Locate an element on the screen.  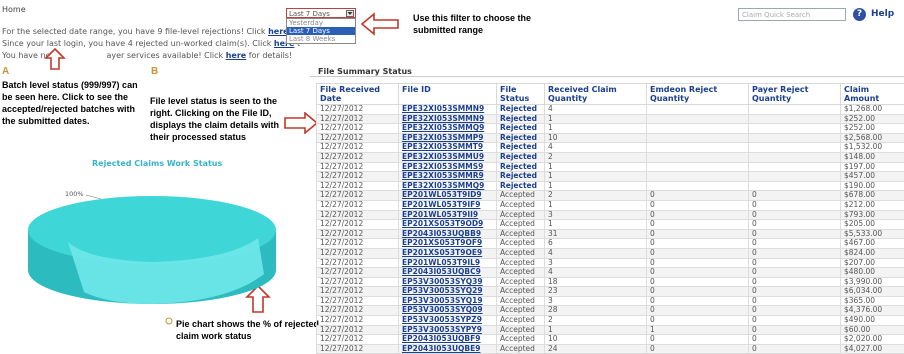
cell-file-id: EP53V30053SYQ19 is located at coordinates (448, 301).